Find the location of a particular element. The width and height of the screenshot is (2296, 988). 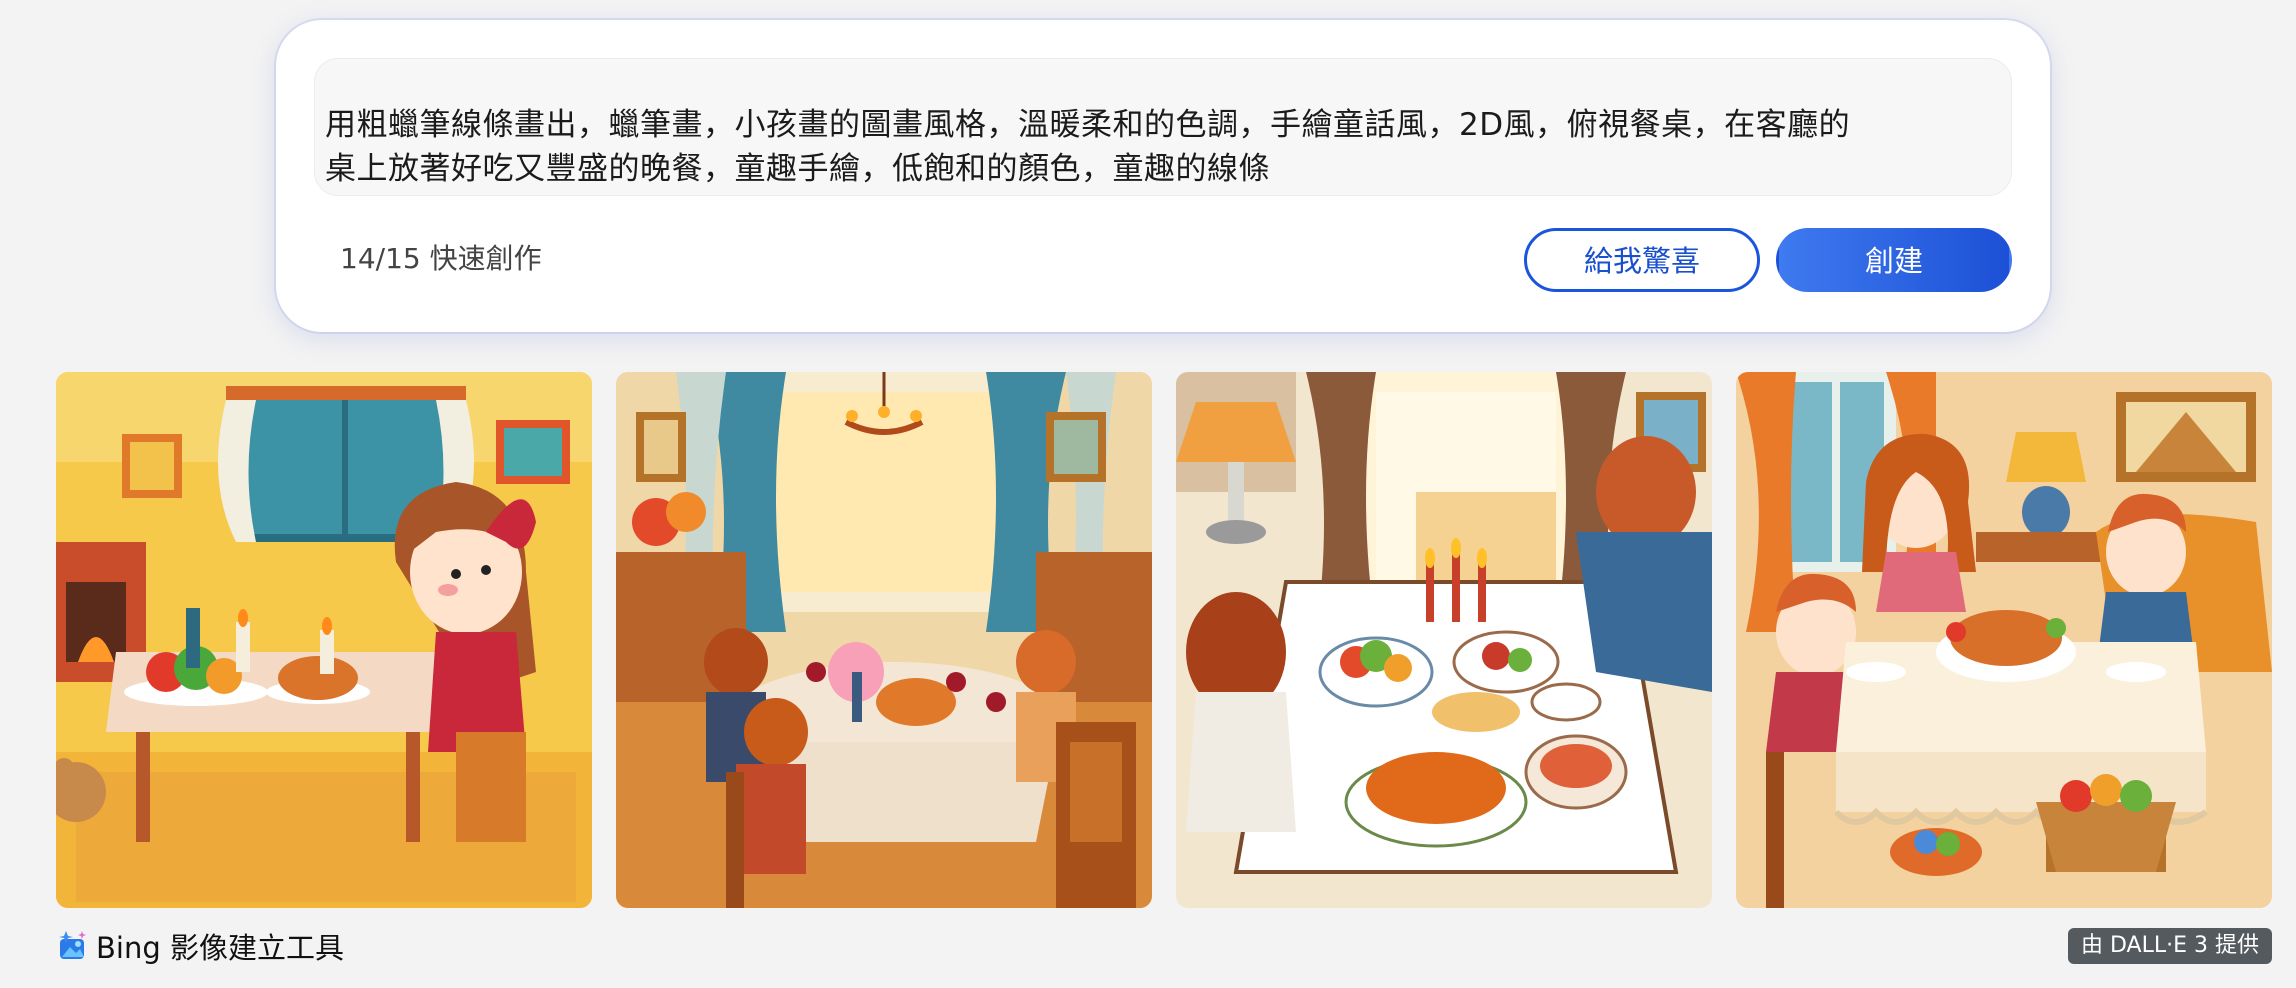

image-1-illustration is located at coordinates (324, 640).